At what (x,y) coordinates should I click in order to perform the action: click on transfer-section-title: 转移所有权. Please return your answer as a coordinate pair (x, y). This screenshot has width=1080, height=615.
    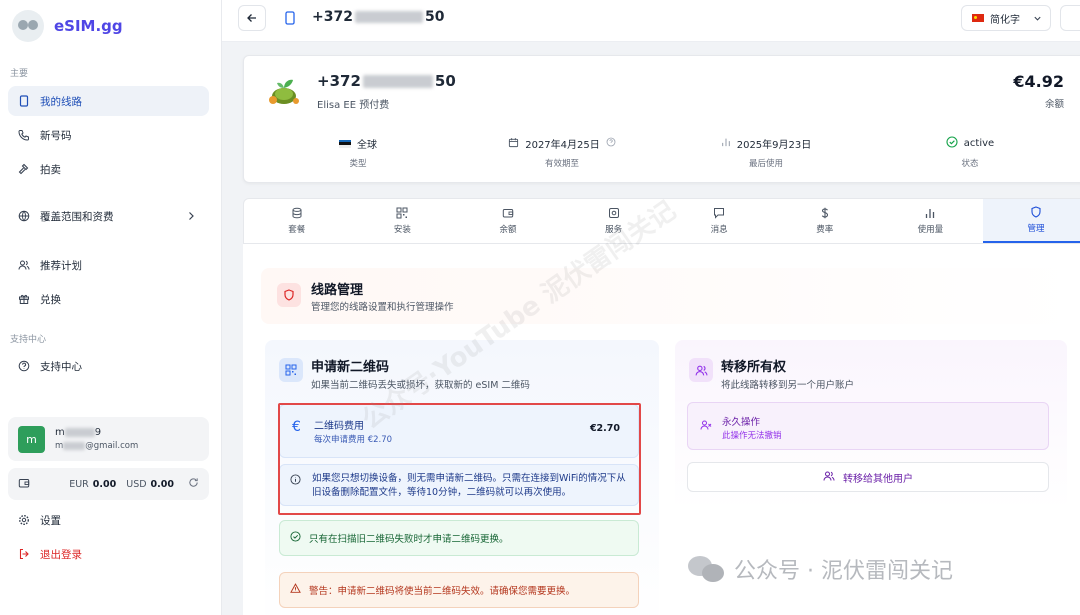
    Looking at the image, I should click on (754, 367).